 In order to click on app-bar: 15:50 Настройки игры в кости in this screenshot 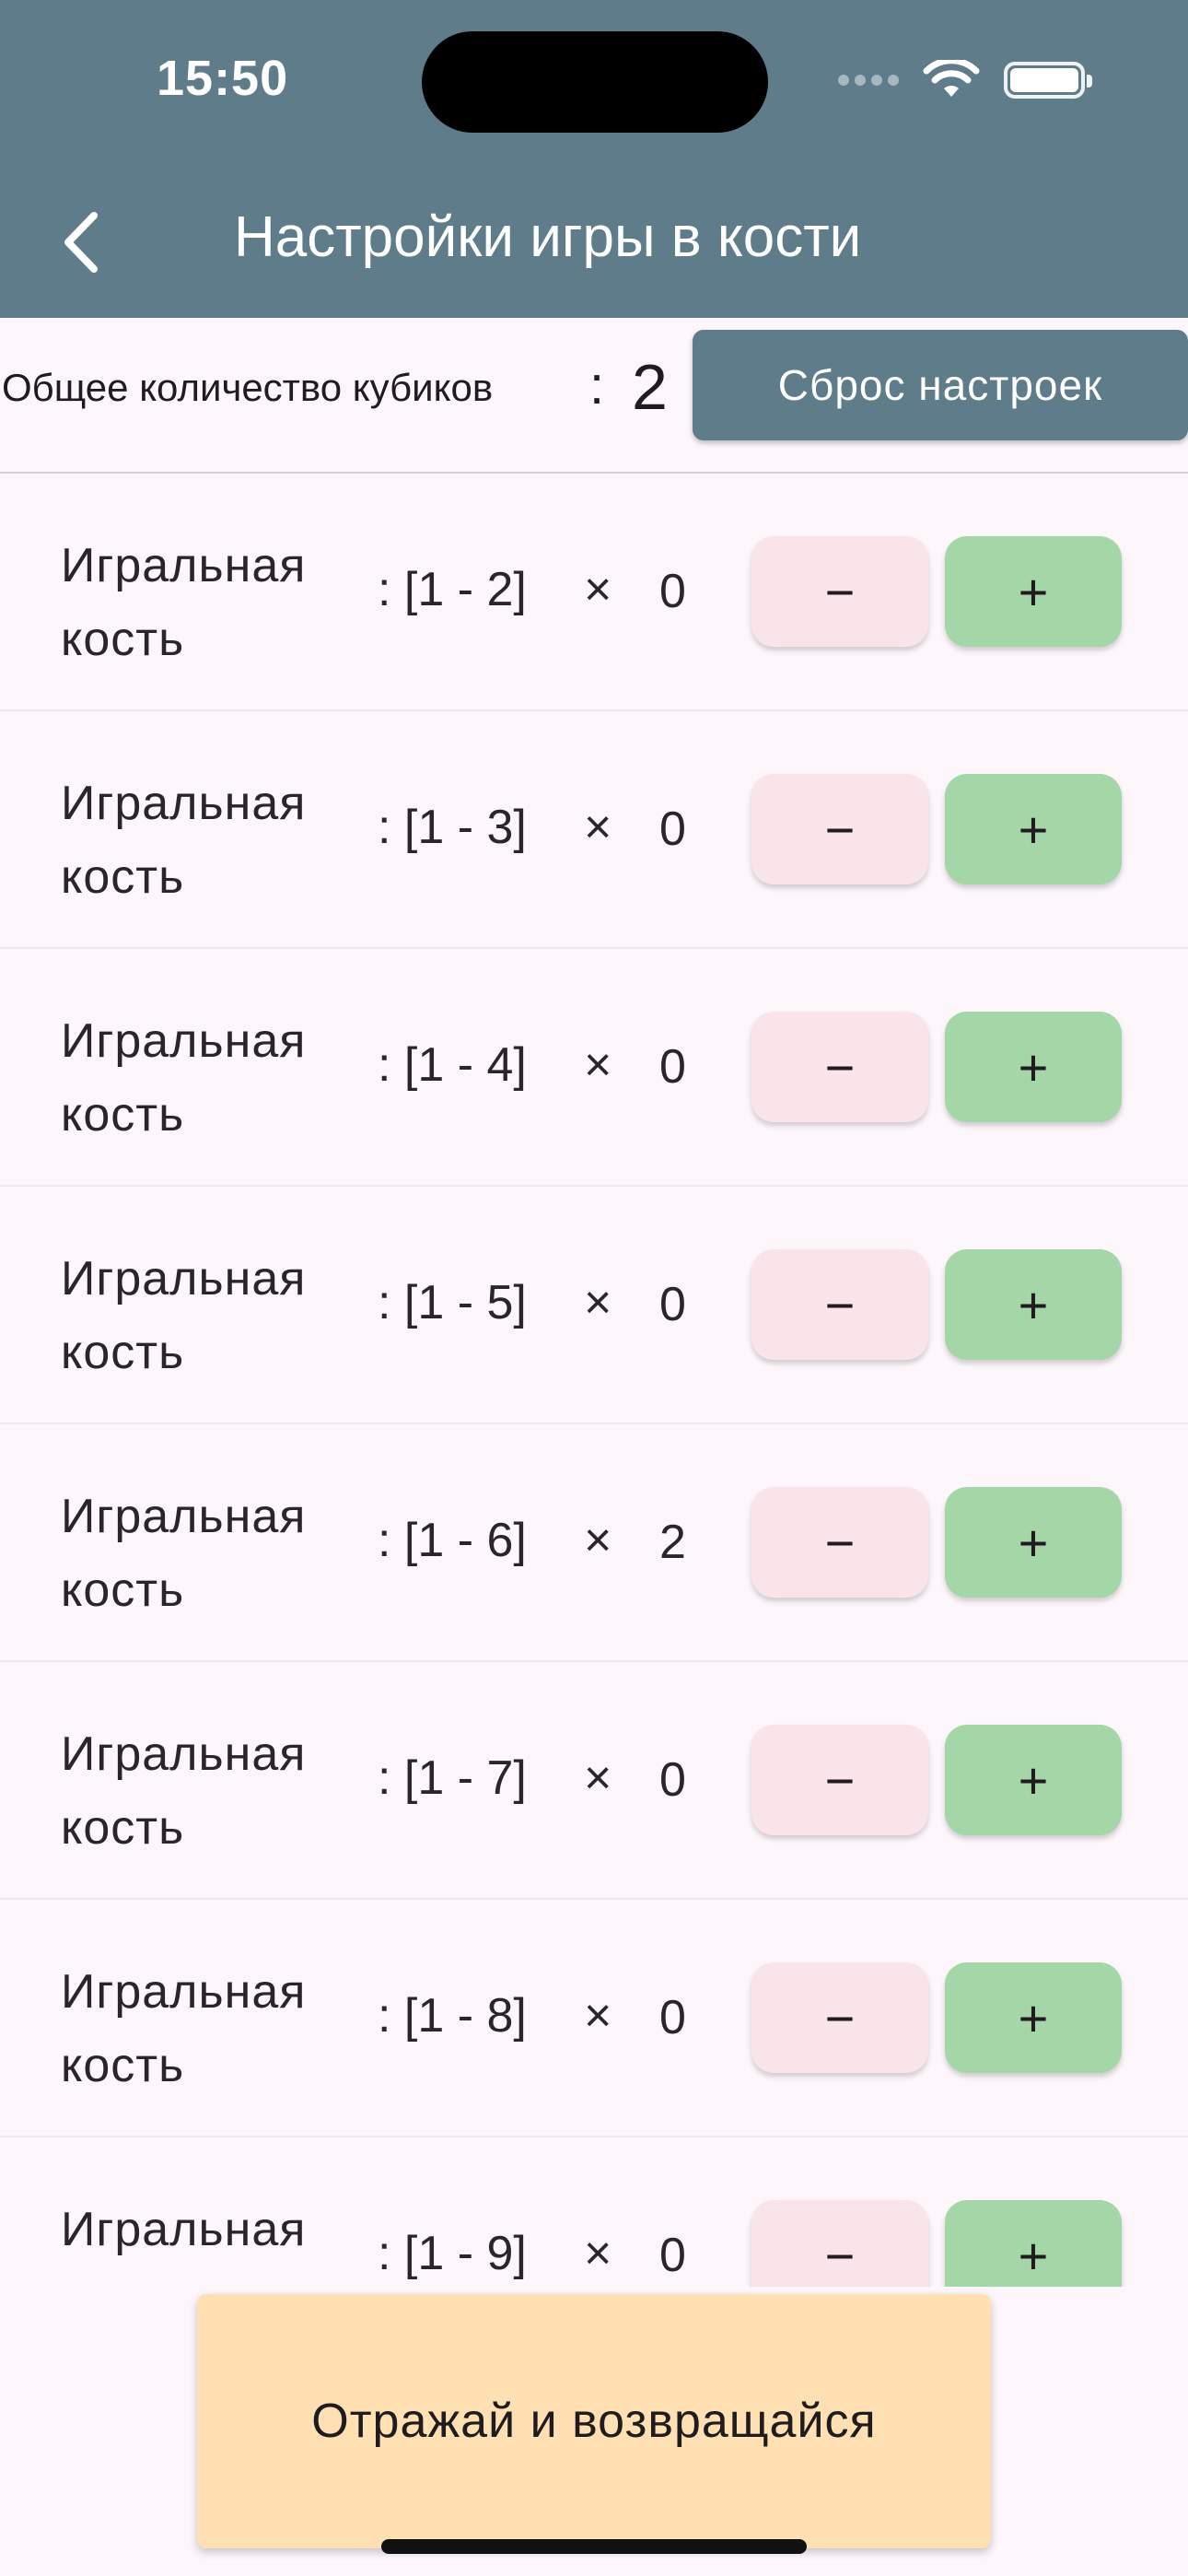, I will do `click(594, 159)`.